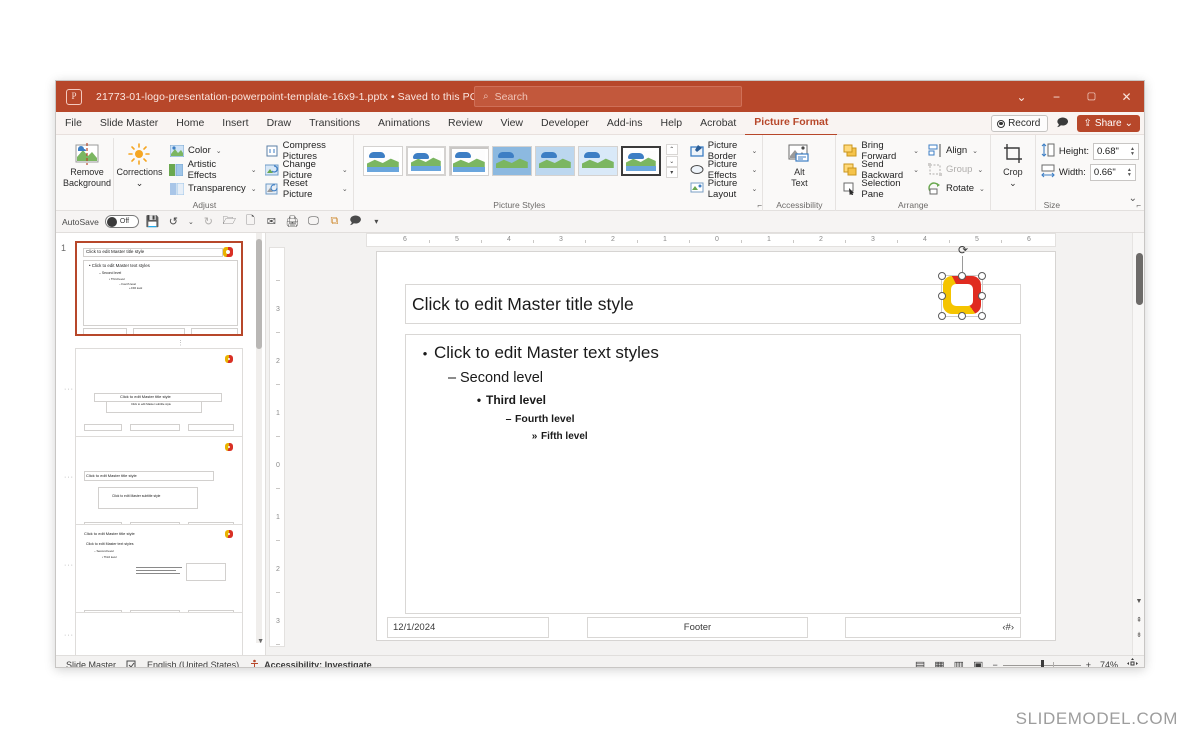 The height and width of the screenshot is (743, 1200). Describe the element at coordinates (121, 221) in the screenshot. I see `autosave-toggle: Off` at that location.